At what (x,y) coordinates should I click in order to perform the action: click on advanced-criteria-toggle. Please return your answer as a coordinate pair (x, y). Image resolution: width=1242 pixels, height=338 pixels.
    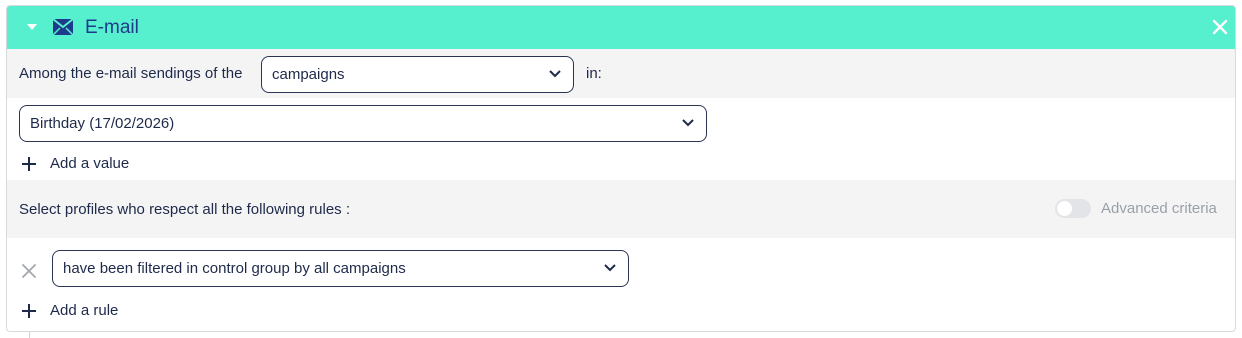
    Looking at the image, I should click on (1073, 208).